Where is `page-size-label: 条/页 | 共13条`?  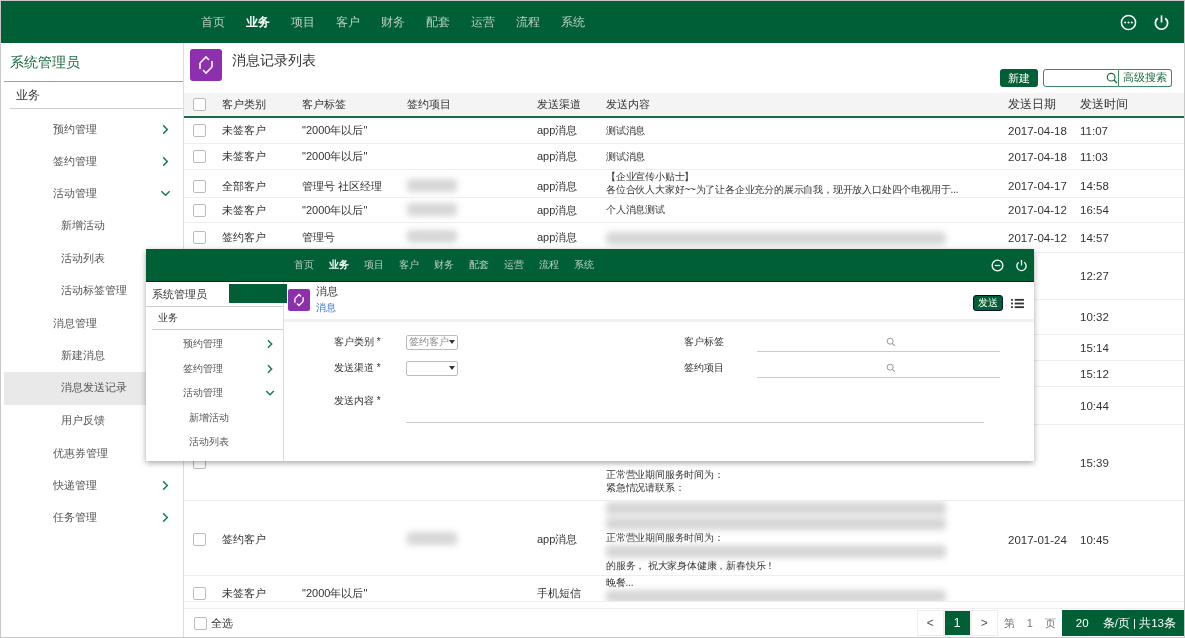
page-size-label: 条/页 | 共13条 is located at coordinates (1139, 623).